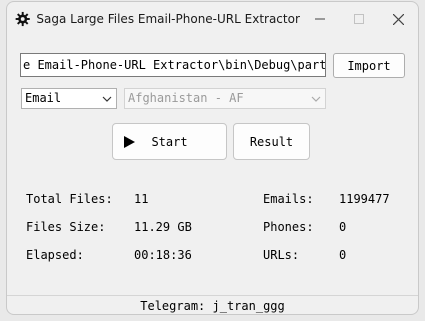 The image size is (425, 321). What do you see at coordinates (55, 255) in the screenshot?
I see `elapsed-label: Elapsed:` at bounding box center [55, 255].